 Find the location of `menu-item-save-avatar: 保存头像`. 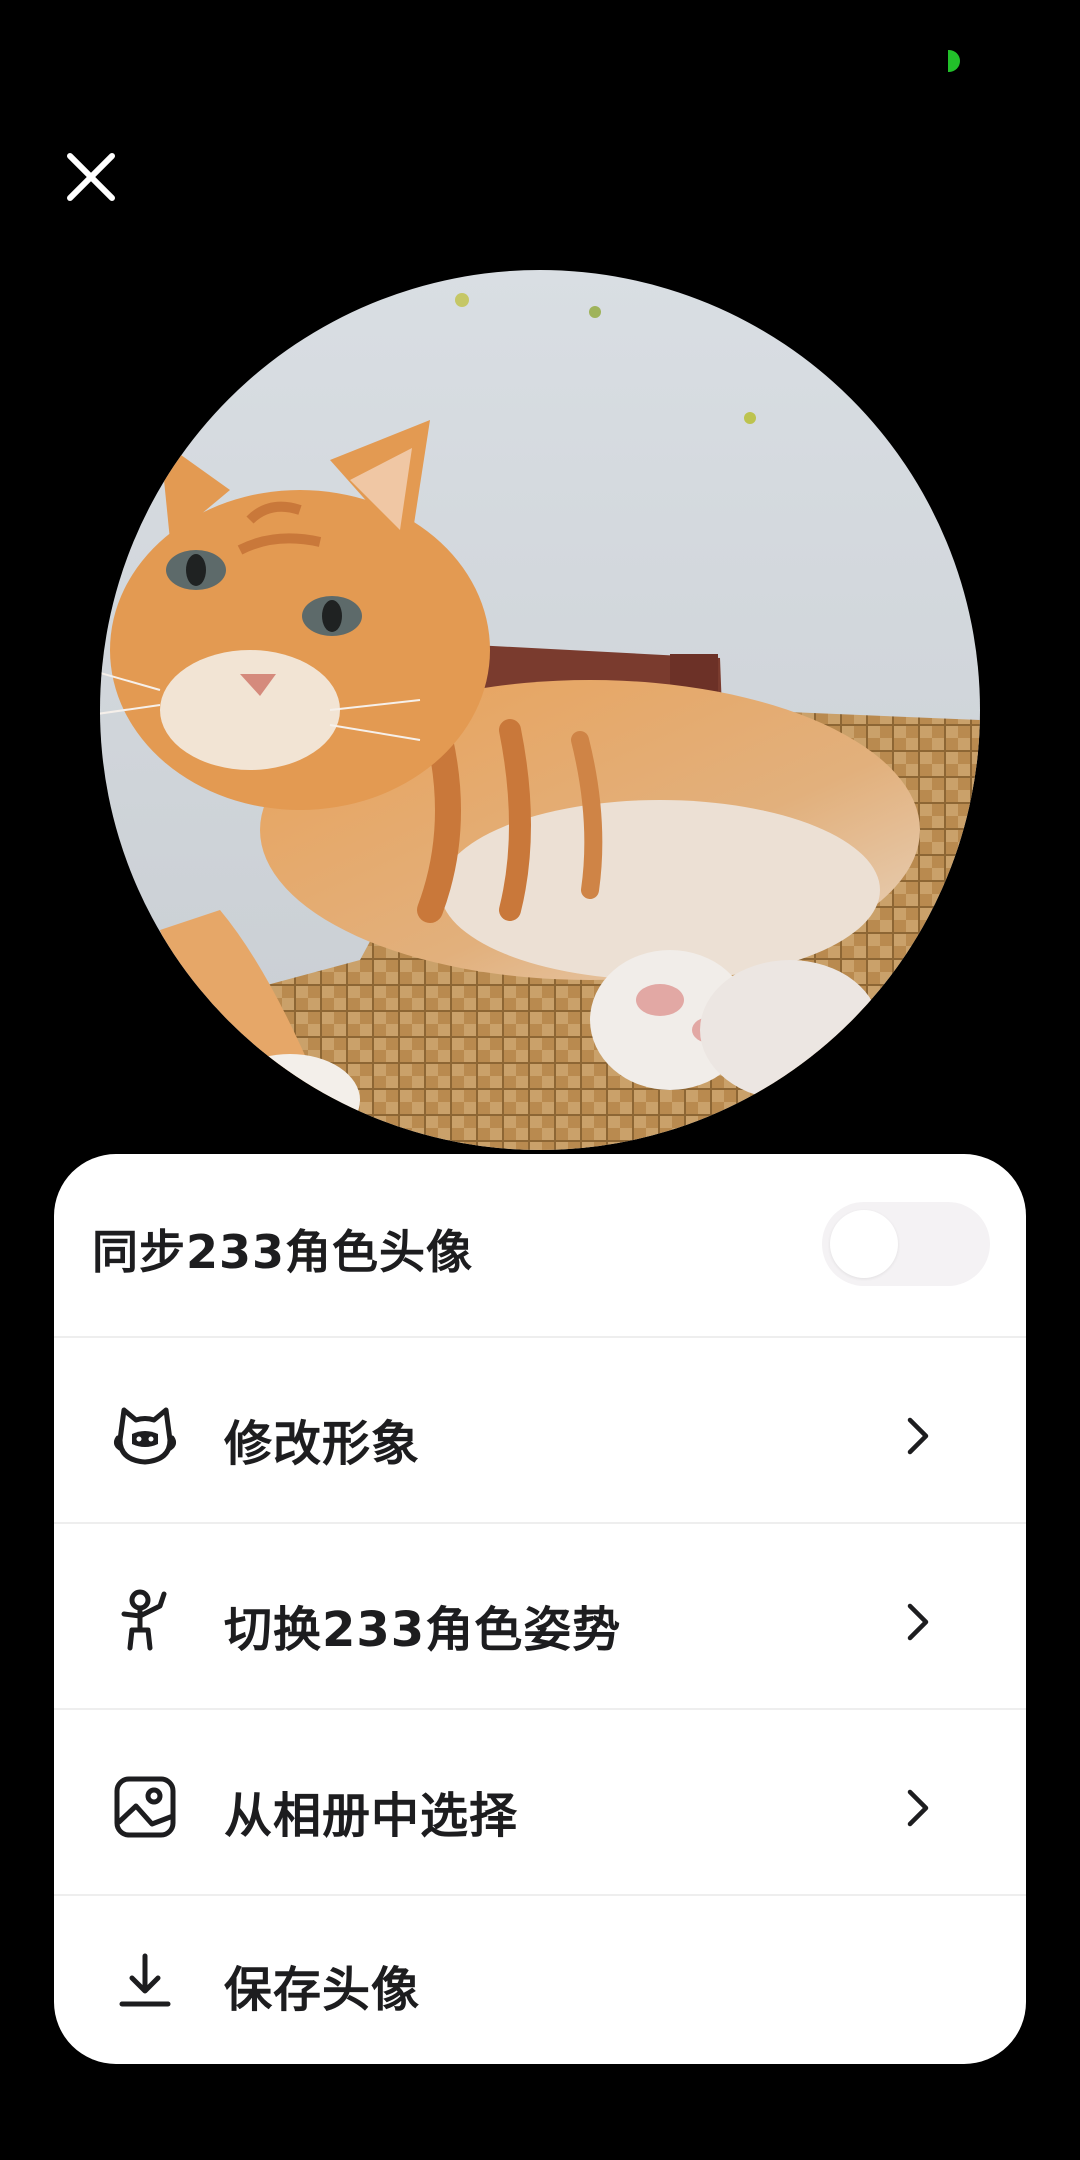

menu-item-save-avatar: 保存头像 is located at coordinates (540, 1980).